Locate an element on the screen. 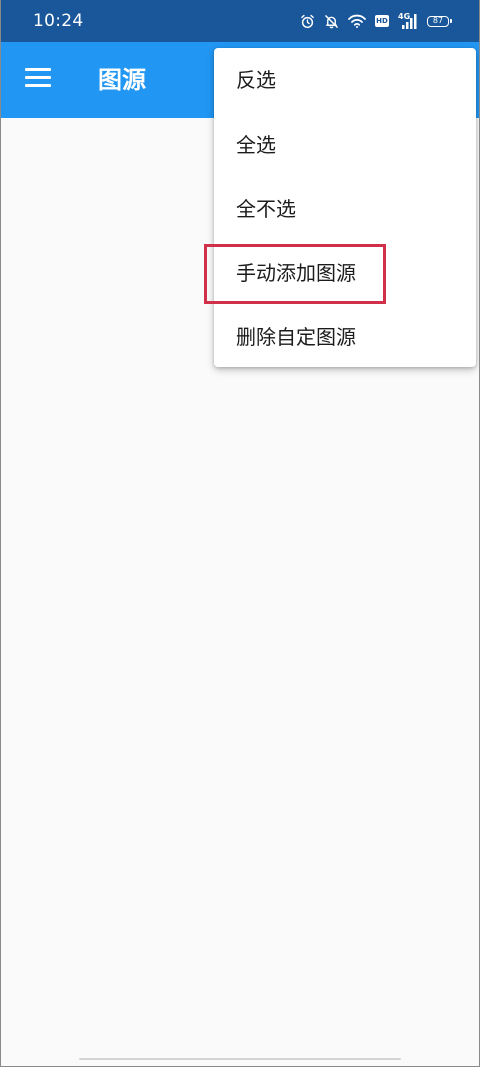 The width and height of the screenshot is (480, 1067). menu-item-delete-custom-source: 删除自定图源 is located at coordinates (345, 337).